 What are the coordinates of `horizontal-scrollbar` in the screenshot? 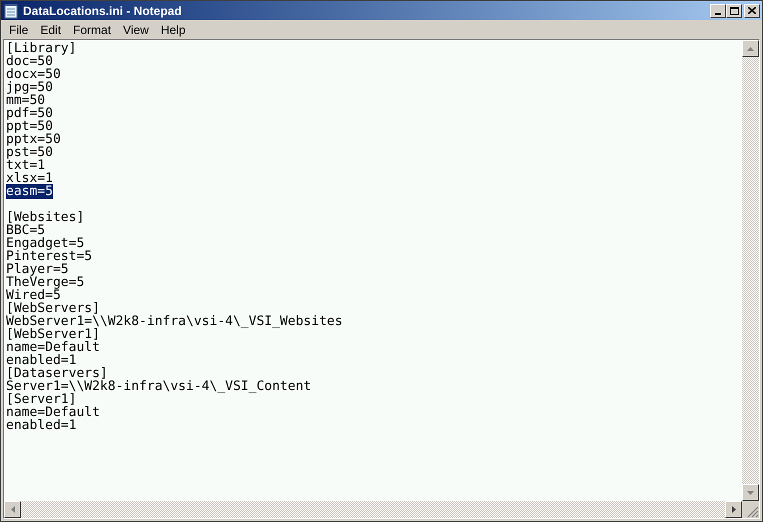 It's located at (373, 509).